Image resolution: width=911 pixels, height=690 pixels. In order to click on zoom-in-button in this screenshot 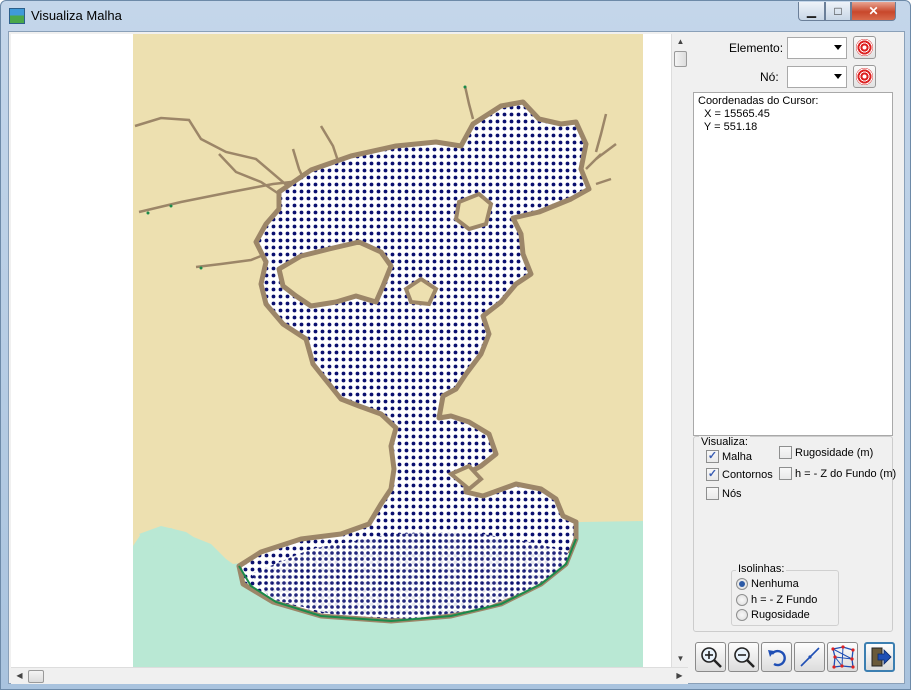, I will do `click(710, 657)`.